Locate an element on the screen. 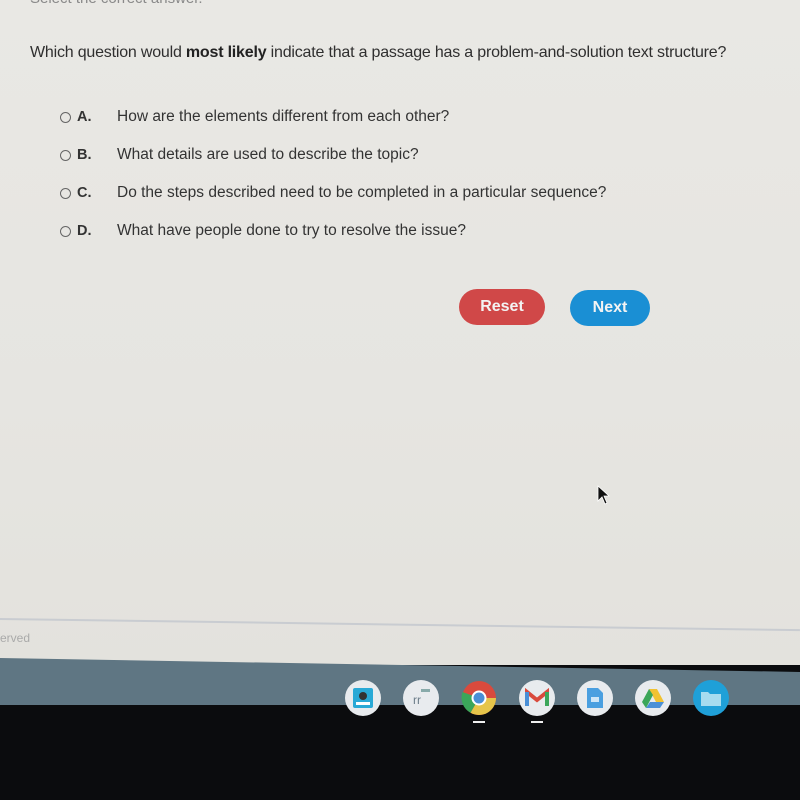  next-button: Next is located at coordinates (610, 308).